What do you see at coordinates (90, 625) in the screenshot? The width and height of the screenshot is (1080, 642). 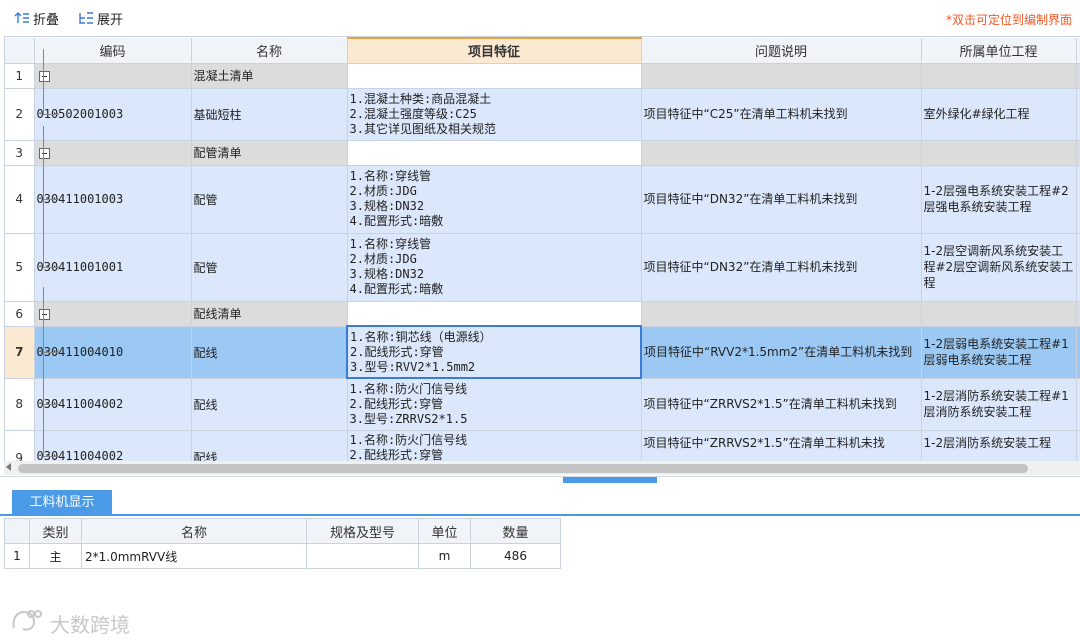 I see `watermark-text: 大数跨境` at bounding box center [90, 625].